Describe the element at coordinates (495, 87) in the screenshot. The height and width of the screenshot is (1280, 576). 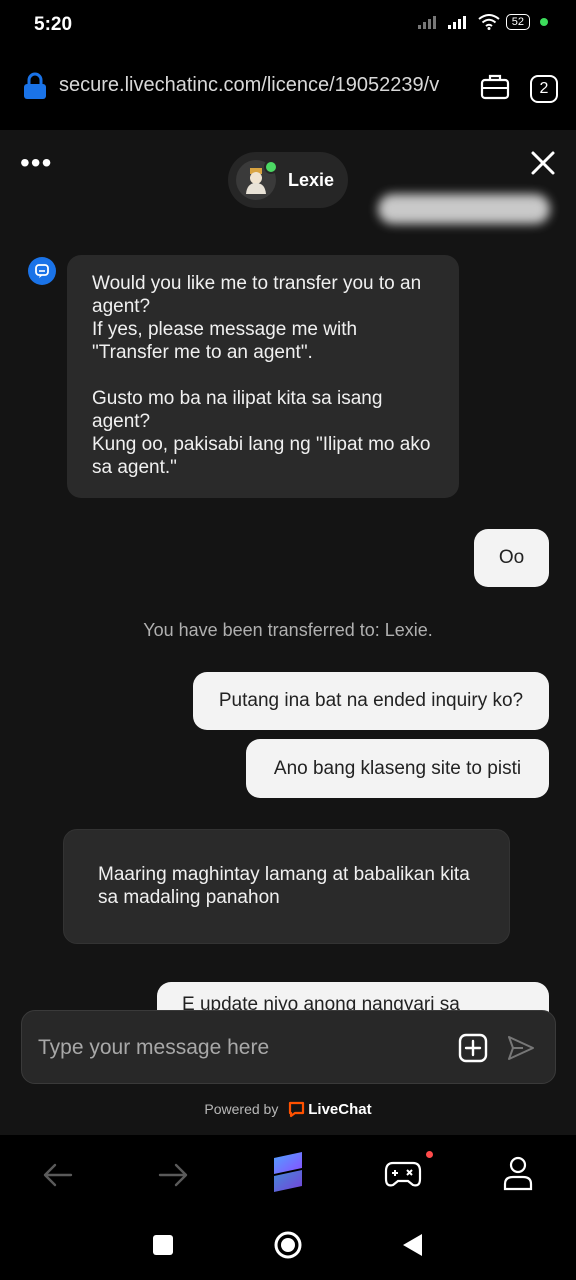
I see `briefcase-icon` at that location.